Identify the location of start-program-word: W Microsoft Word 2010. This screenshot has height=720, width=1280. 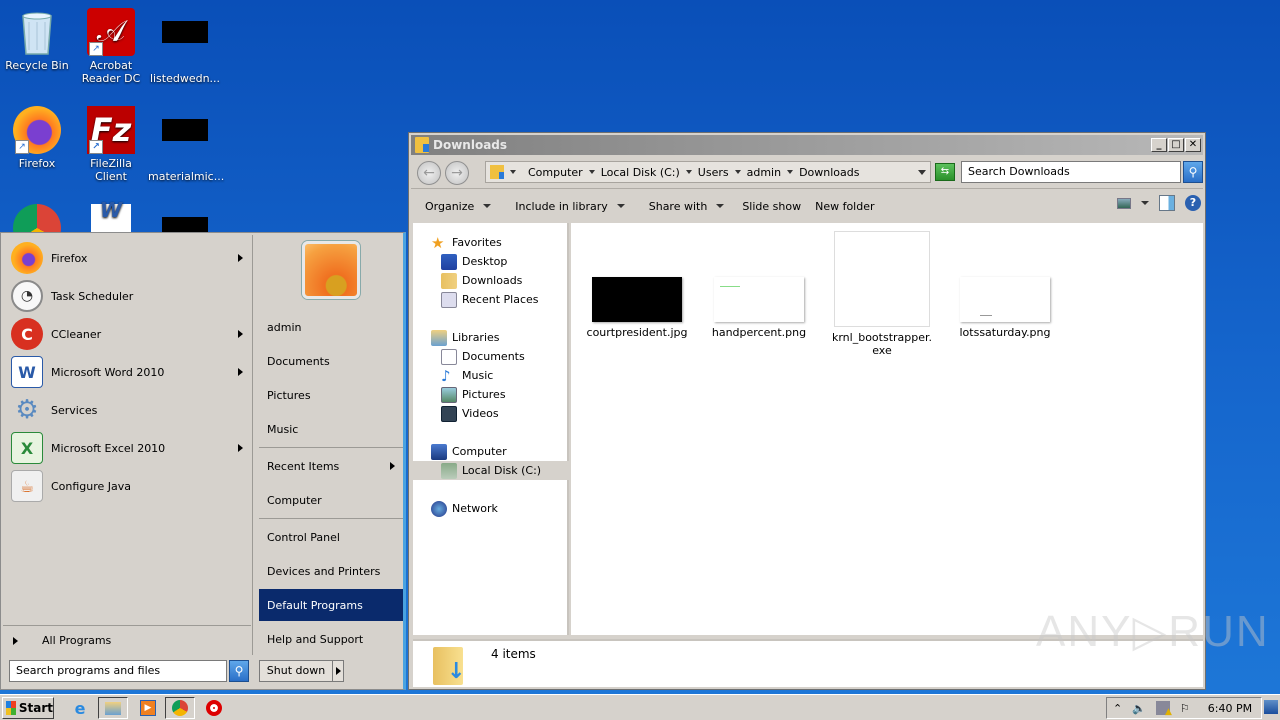
(131, 372).